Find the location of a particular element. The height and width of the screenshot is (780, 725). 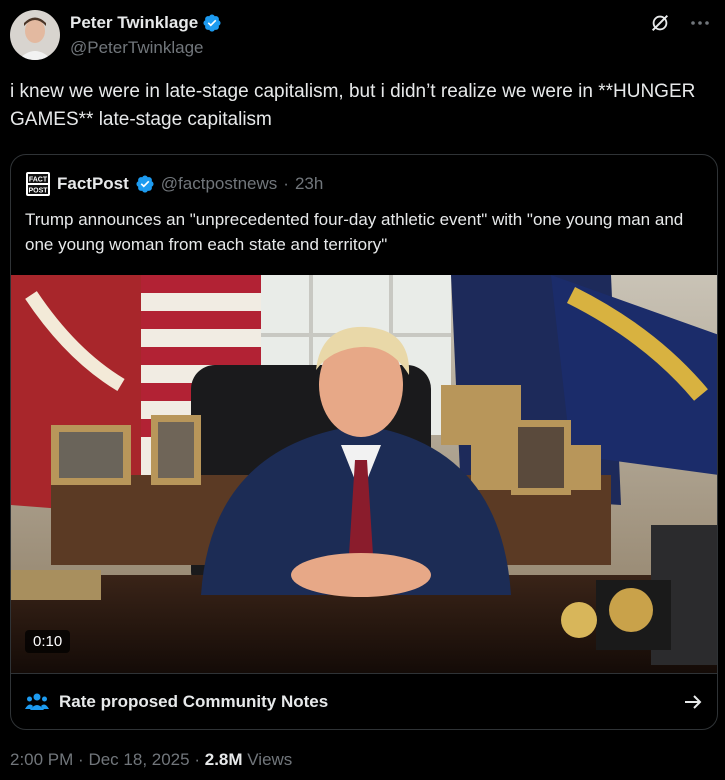

tweet-meta: 2:00 PM · Dec 18, 2025 · 2.8M Views is located at coordinates (151, 760).